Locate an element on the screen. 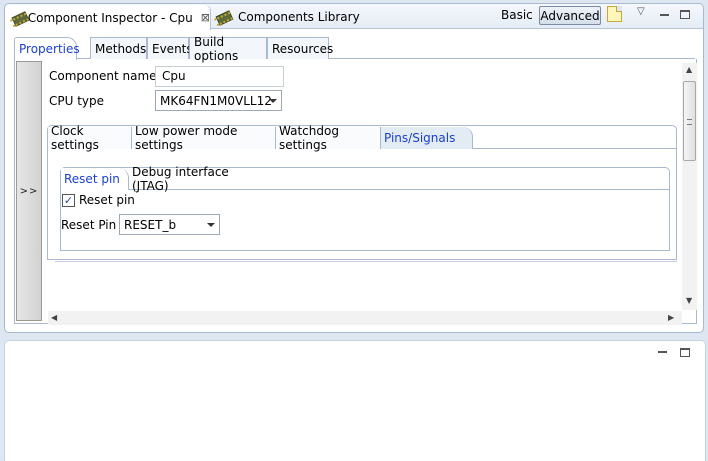 The width and height of the screenshot is (708, 461). reset-pin-select: RESET_b is located at coordinates (169, 224).